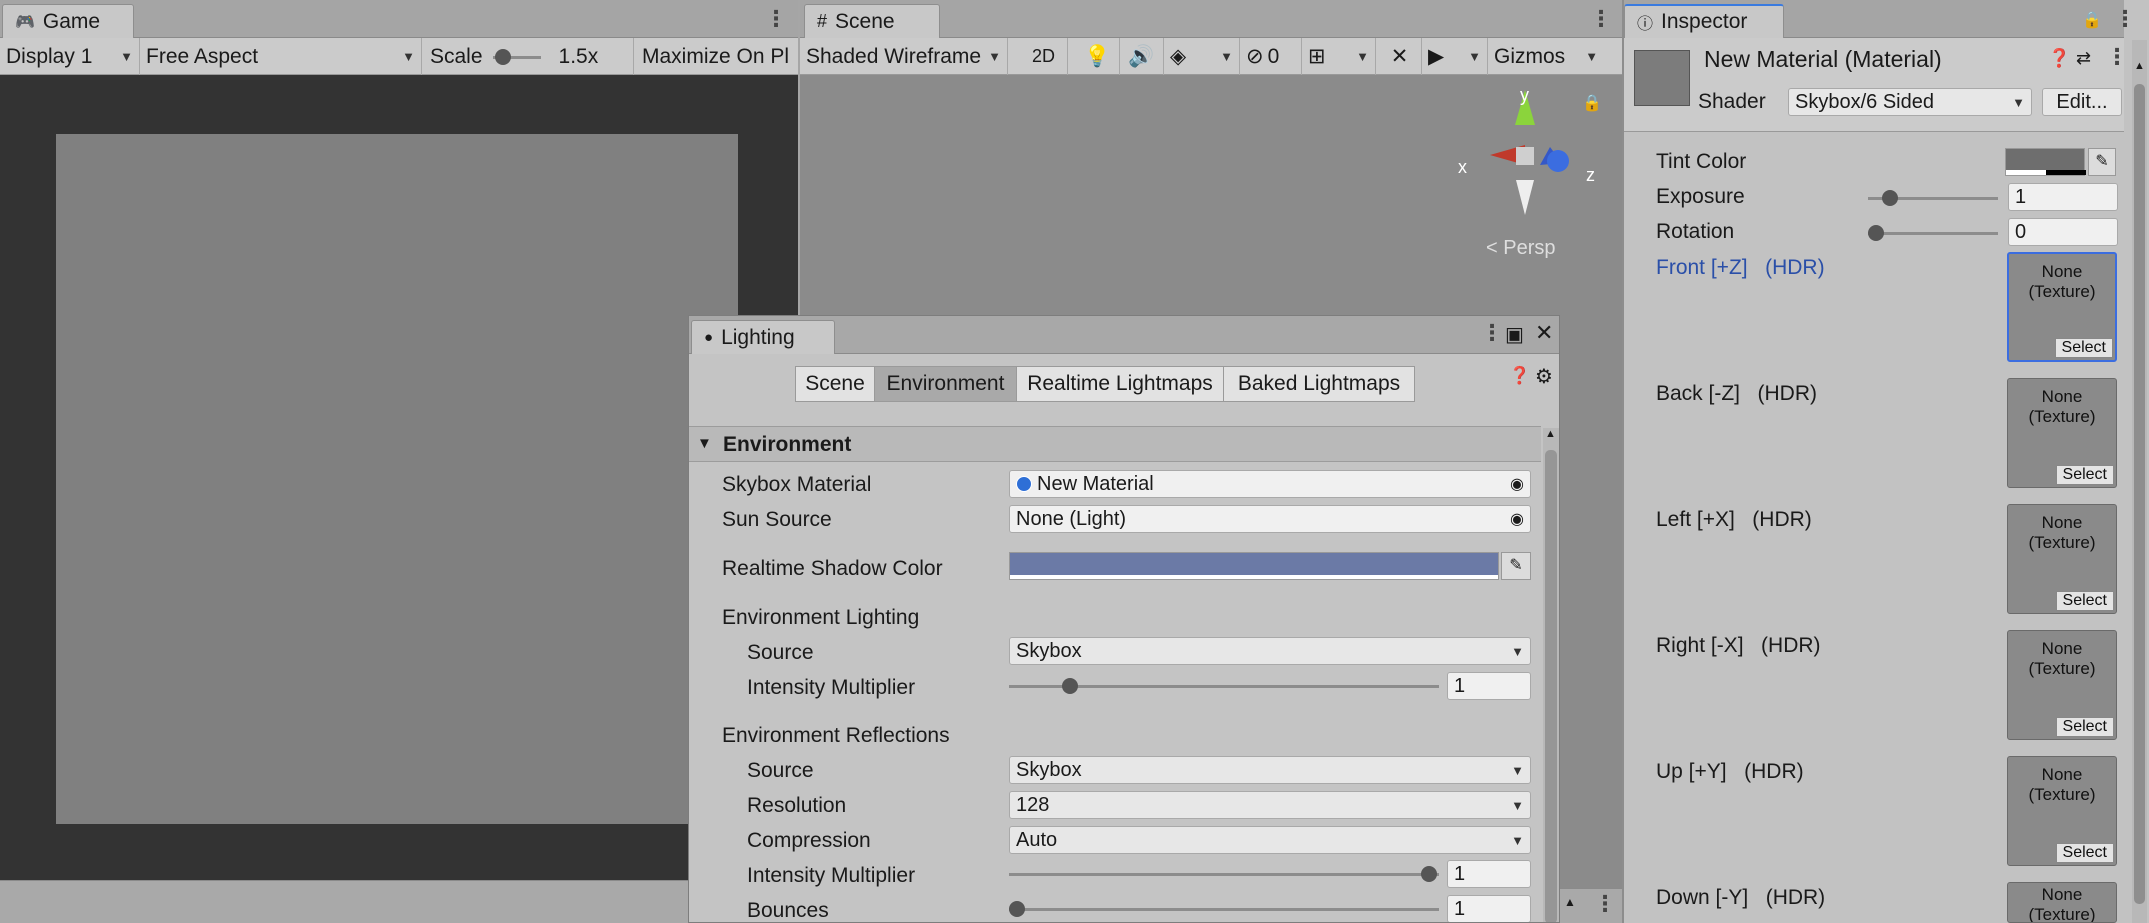 The height and width of the screenshot is (923, 2149). I want to click on camera-dropdown: ▶ ▼, so click(1455, 56).